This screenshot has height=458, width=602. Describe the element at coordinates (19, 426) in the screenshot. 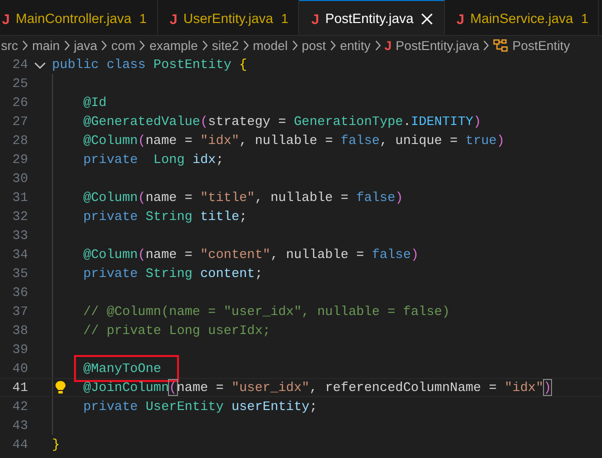

I see `line-number: 43` at that location.